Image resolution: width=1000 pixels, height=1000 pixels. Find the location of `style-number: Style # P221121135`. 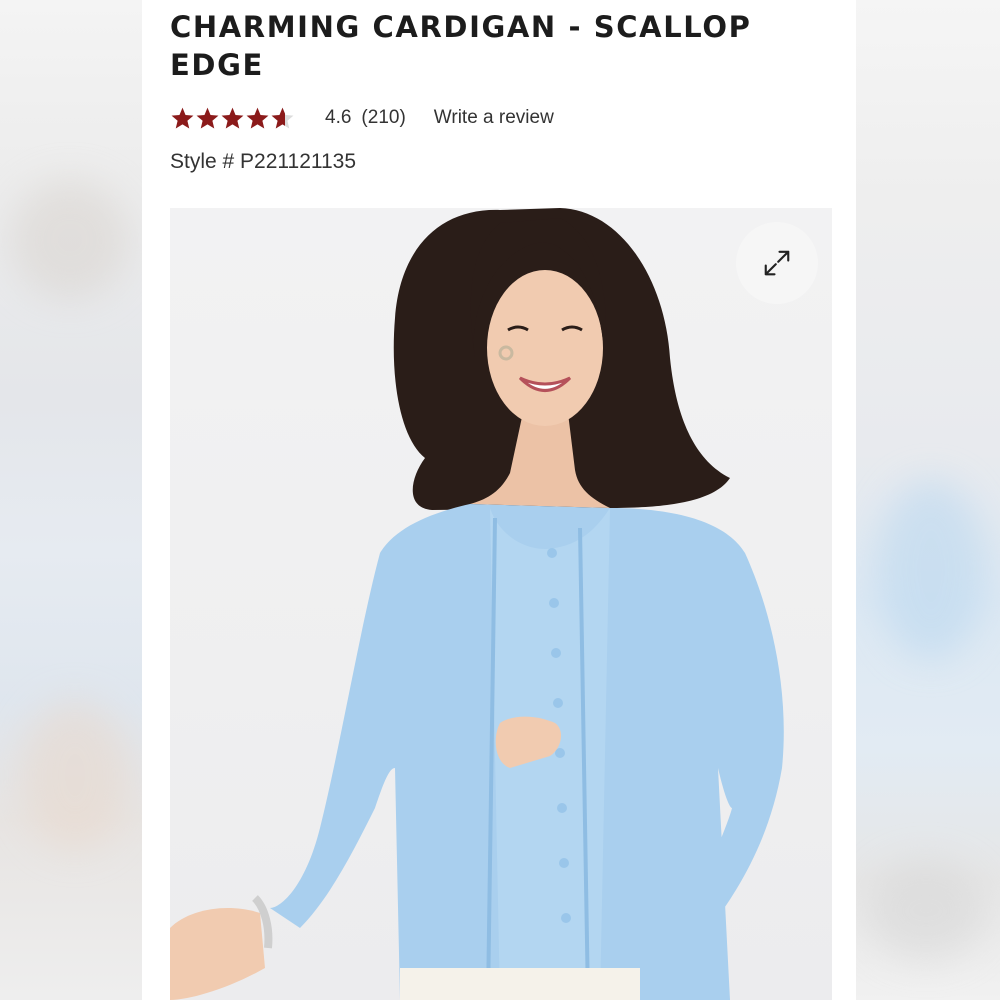

style-number: Style # P221121135 is located at coordinates (263, 161).